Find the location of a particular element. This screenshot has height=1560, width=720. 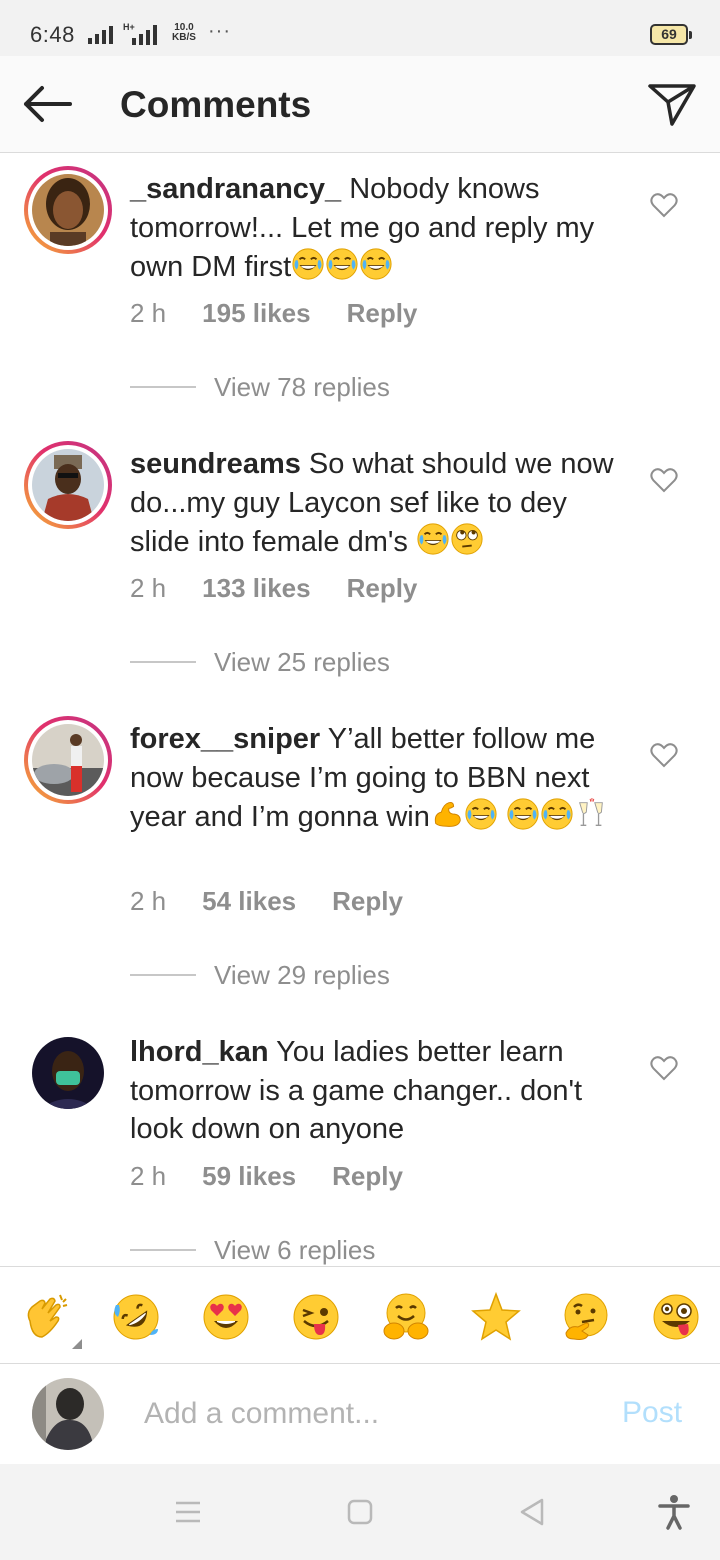

arrow-left-icon is located at coordinates (48, 104).